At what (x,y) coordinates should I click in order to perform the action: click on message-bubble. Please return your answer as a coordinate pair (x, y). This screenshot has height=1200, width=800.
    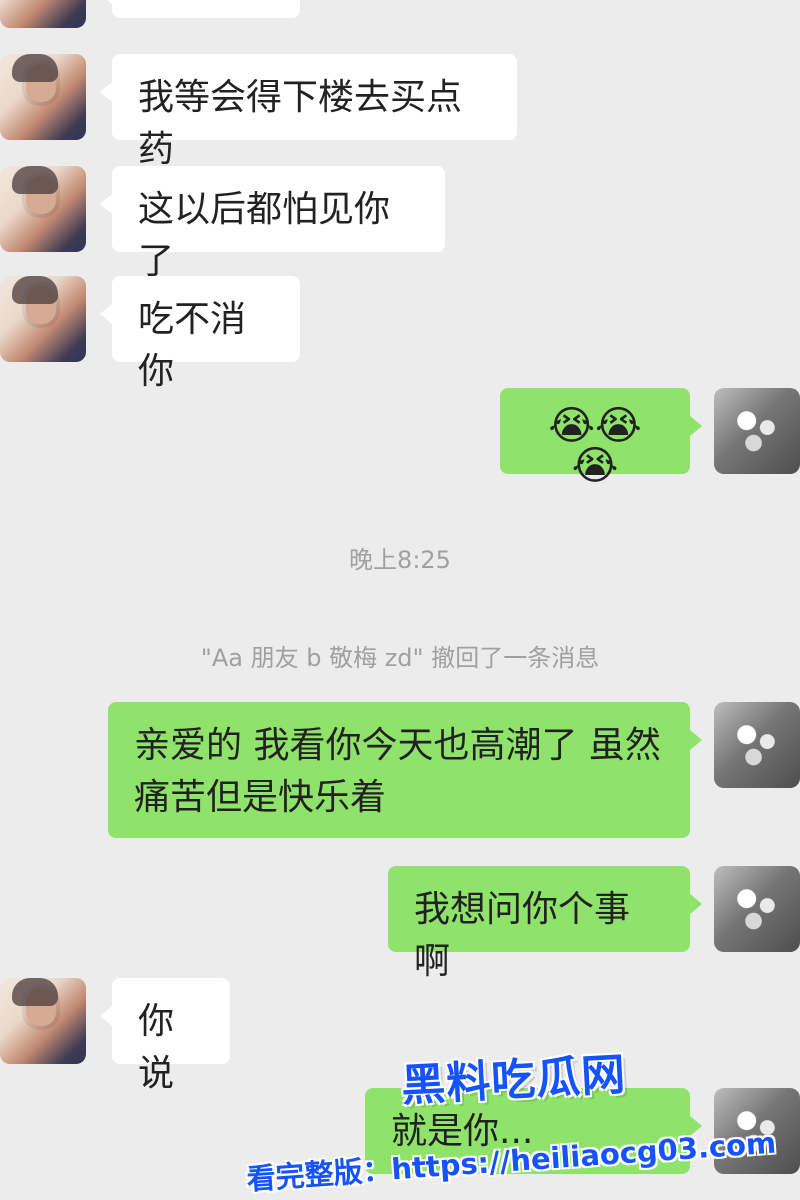
    Looking at the image, I should click on (200, 9).